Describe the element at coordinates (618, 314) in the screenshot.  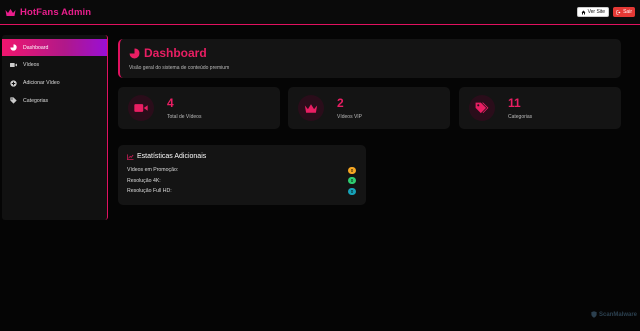
I see `watermark-text: ScanMalware` at that location.